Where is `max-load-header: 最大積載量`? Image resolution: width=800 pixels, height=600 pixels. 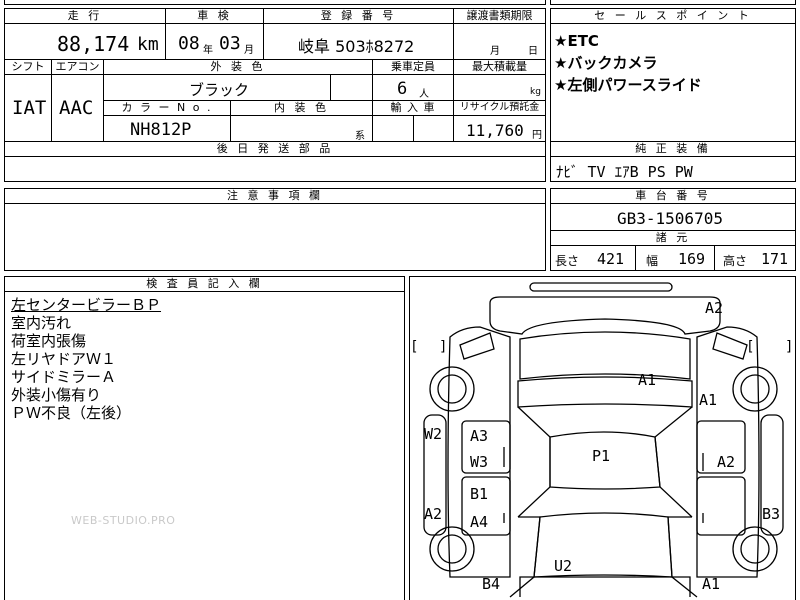
max-load-header: 最大積載量 is located at coordinates (499, 67).